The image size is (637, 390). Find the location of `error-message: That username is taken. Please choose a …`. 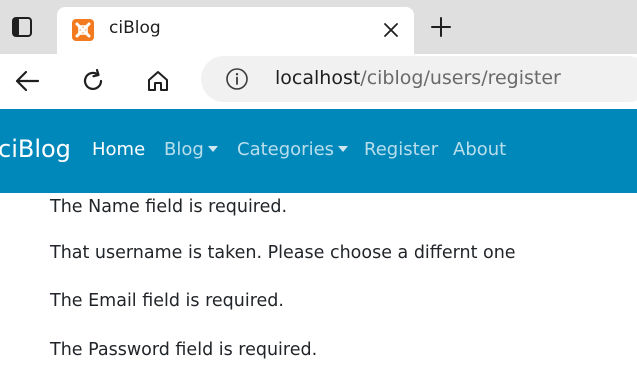

error-message: That username is taken. Please choose a … is located at coordinates (283, 253).